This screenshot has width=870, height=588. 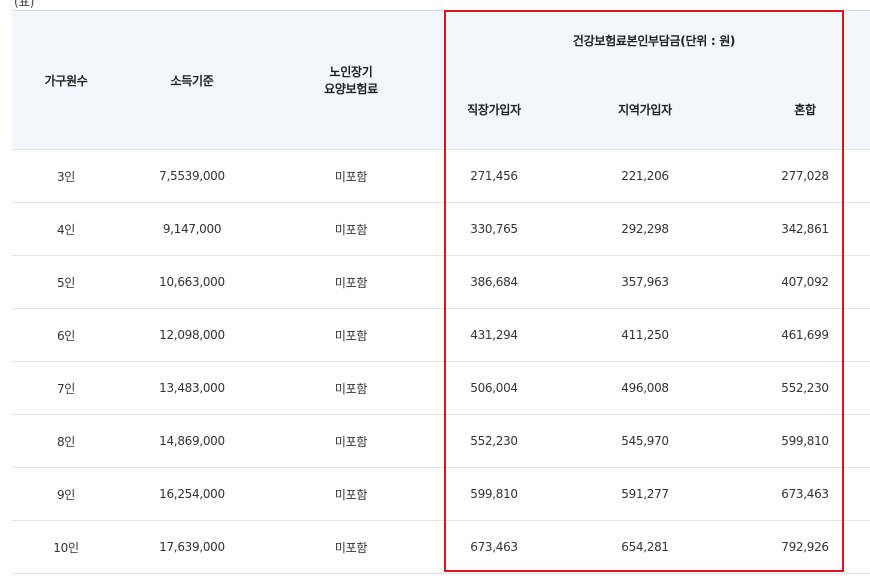 What do you see at coordinates (66, 335) in the screenshot?
I see `cell-household: 6인` at bounding box center [66, 335].